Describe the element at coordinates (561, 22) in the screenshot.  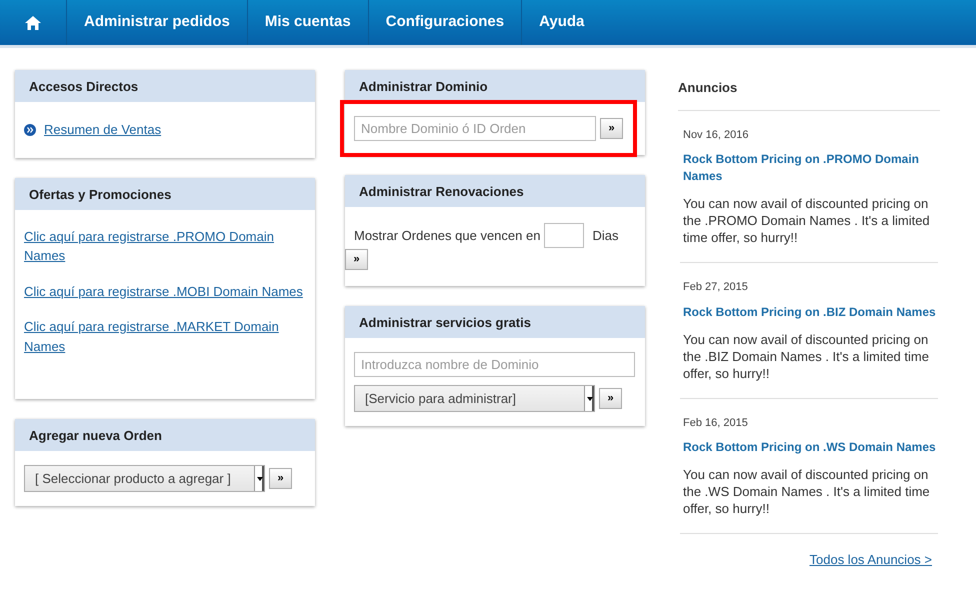
I see `nav-link: Ayuda` at that location.